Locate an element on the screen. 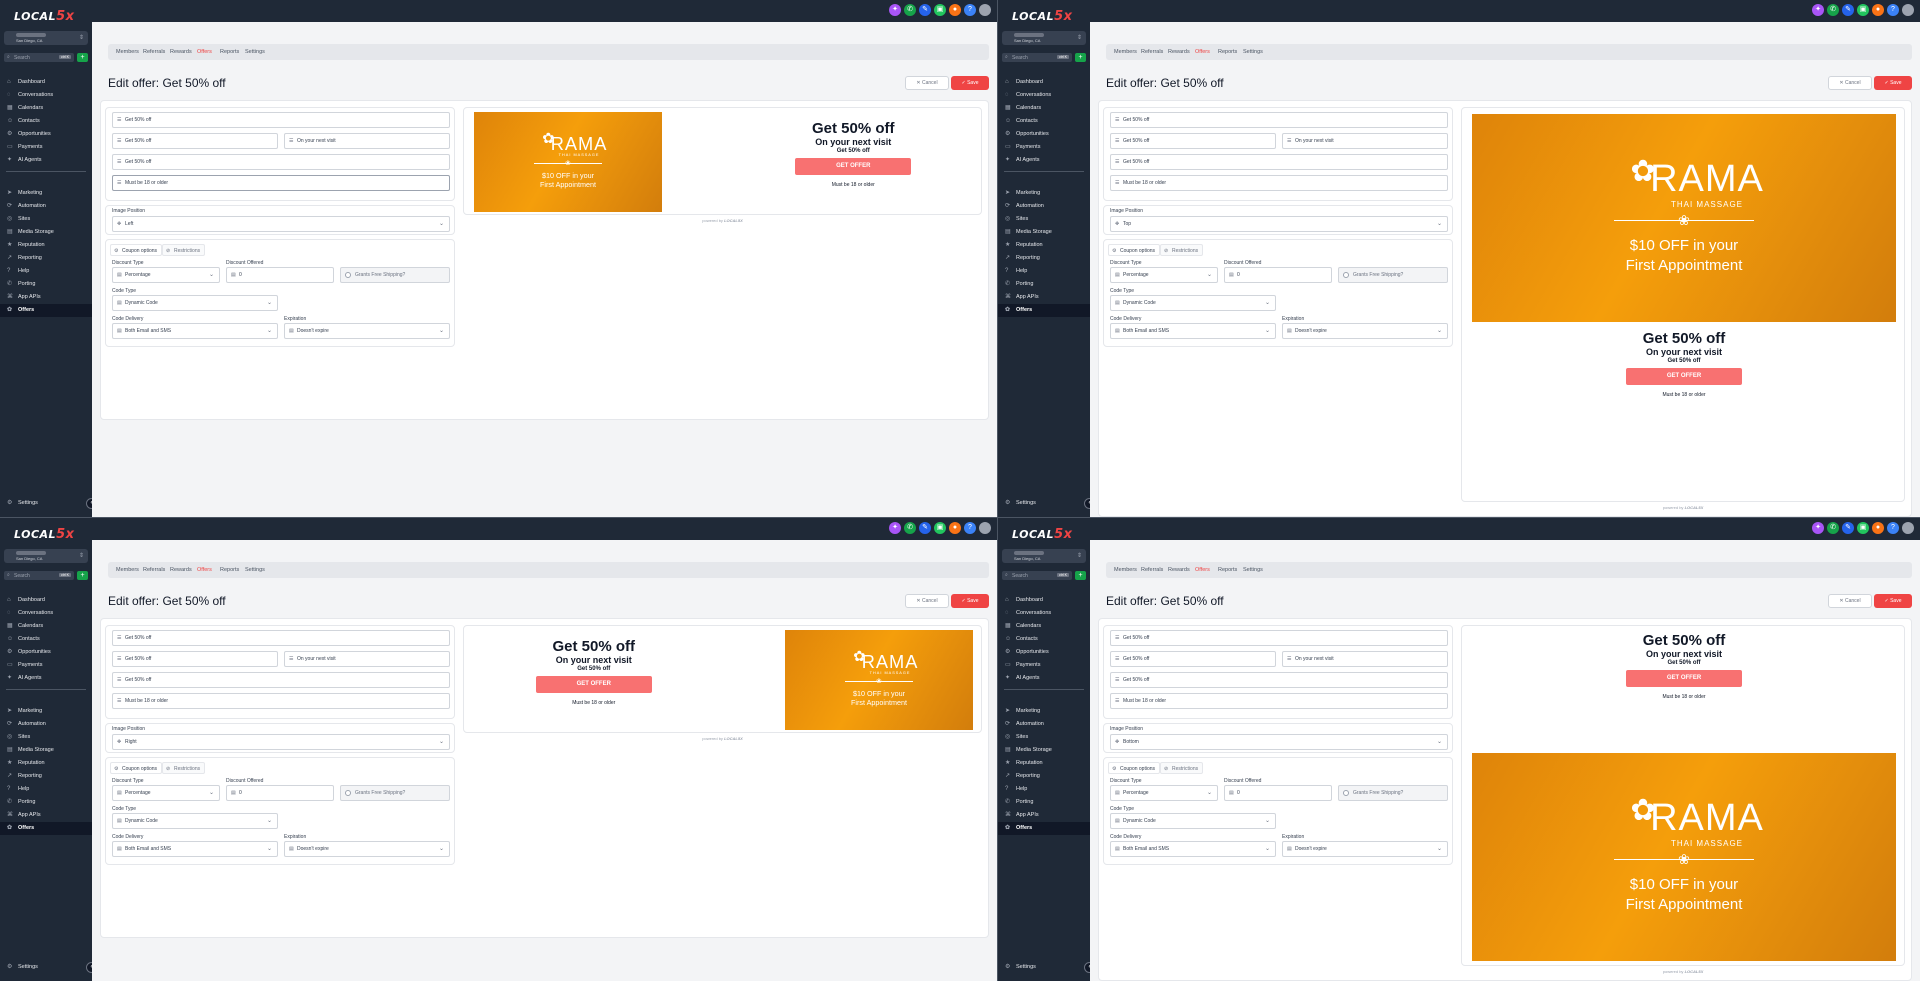 The height and width of the screenshot is (981, 1920). sidebar-item-dashboard: ⌂ Dashboard is located at coordinates (1044, 82).